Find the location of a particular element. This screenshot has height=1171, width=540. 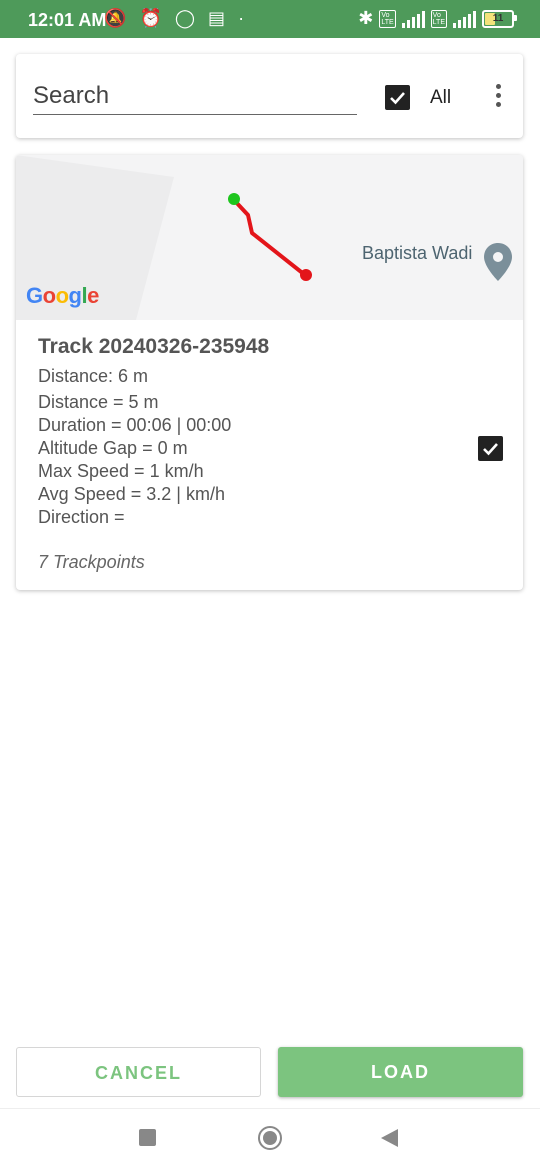

volte-icon-2: Vo LTE is located at coordinates (438, 18).